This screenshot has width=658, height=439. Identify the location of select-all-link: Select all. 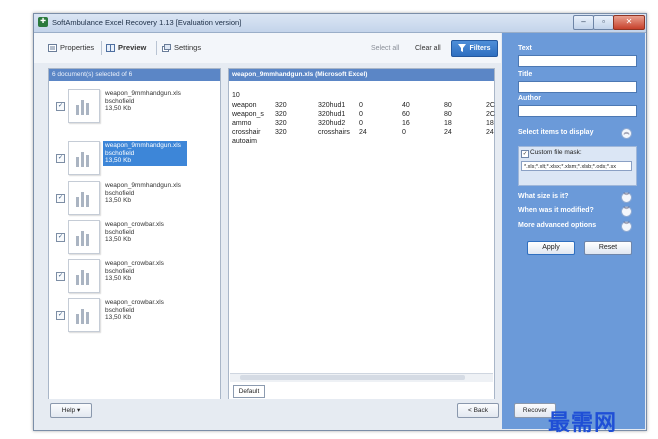
(385, 48).